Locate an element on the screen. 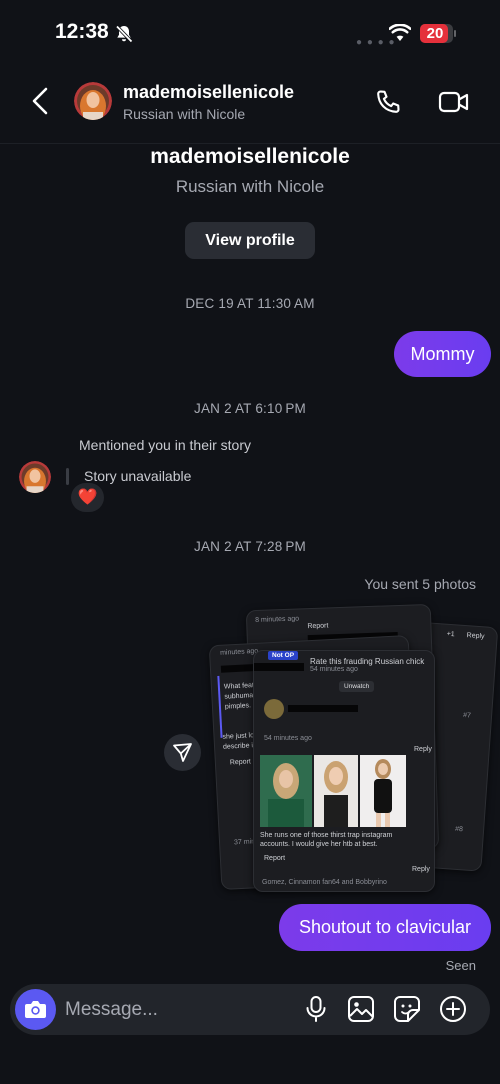  timestamp: JAN 2 AT 7:28 PM is located at coordinates (250, 546).